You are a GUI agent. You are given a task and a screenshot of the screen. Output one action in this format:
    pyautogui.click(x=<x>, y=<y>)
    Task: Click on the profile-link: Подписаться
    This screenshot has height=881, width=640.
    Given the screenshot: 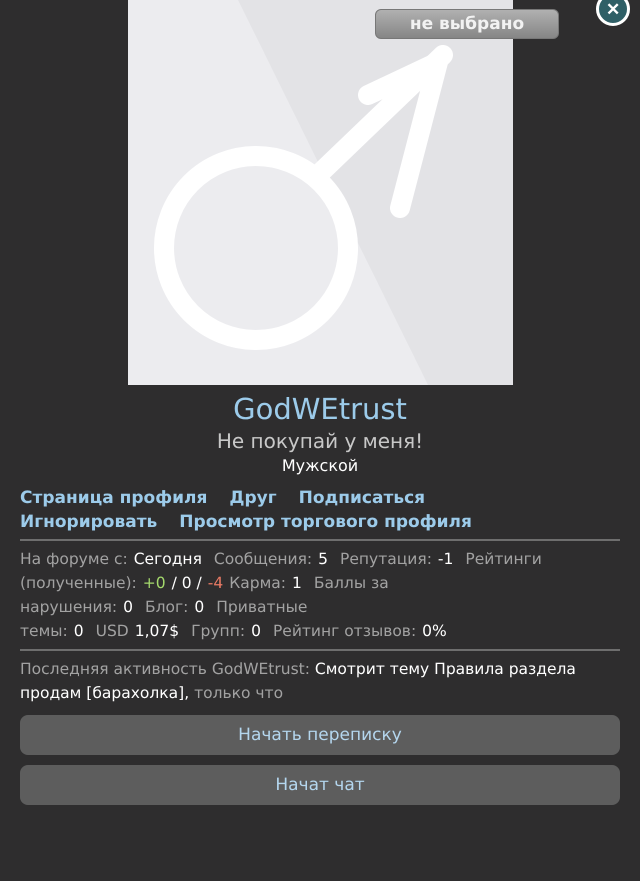 What is the action you would take?
    pyautogui.click(x=362, y=498)
    